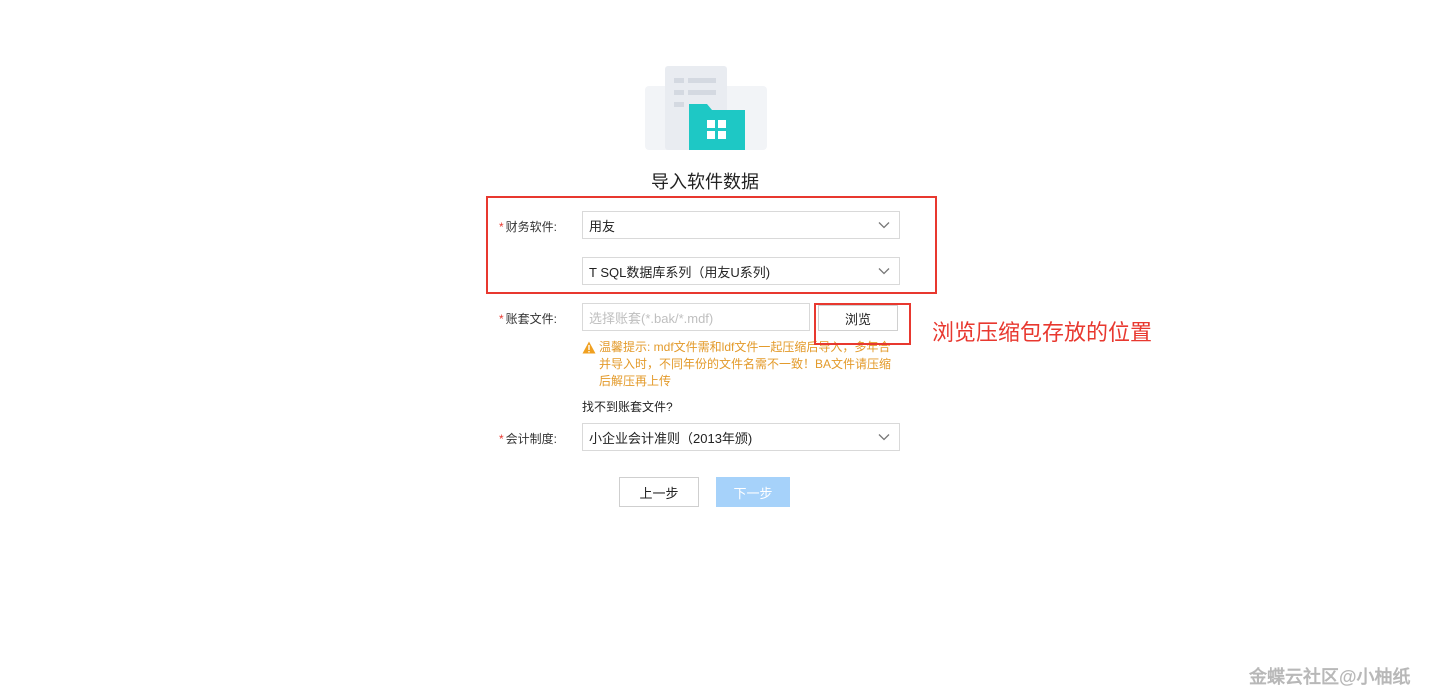 The image size is (1440, 698). What do you see at coordinates (753, 492) in the screenshot?
I see `next-step-button: 下一步` at bounding box center [753, 492].